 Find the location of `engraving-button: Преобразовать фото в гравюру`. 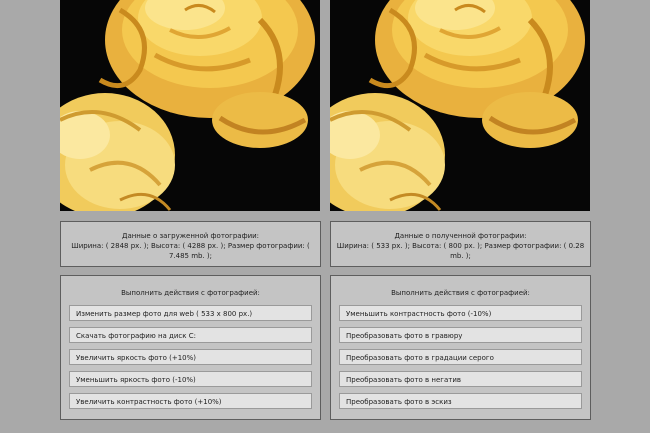

engraving-button: Преобразовать фото в гравюру is located at coordinates (460, 335).